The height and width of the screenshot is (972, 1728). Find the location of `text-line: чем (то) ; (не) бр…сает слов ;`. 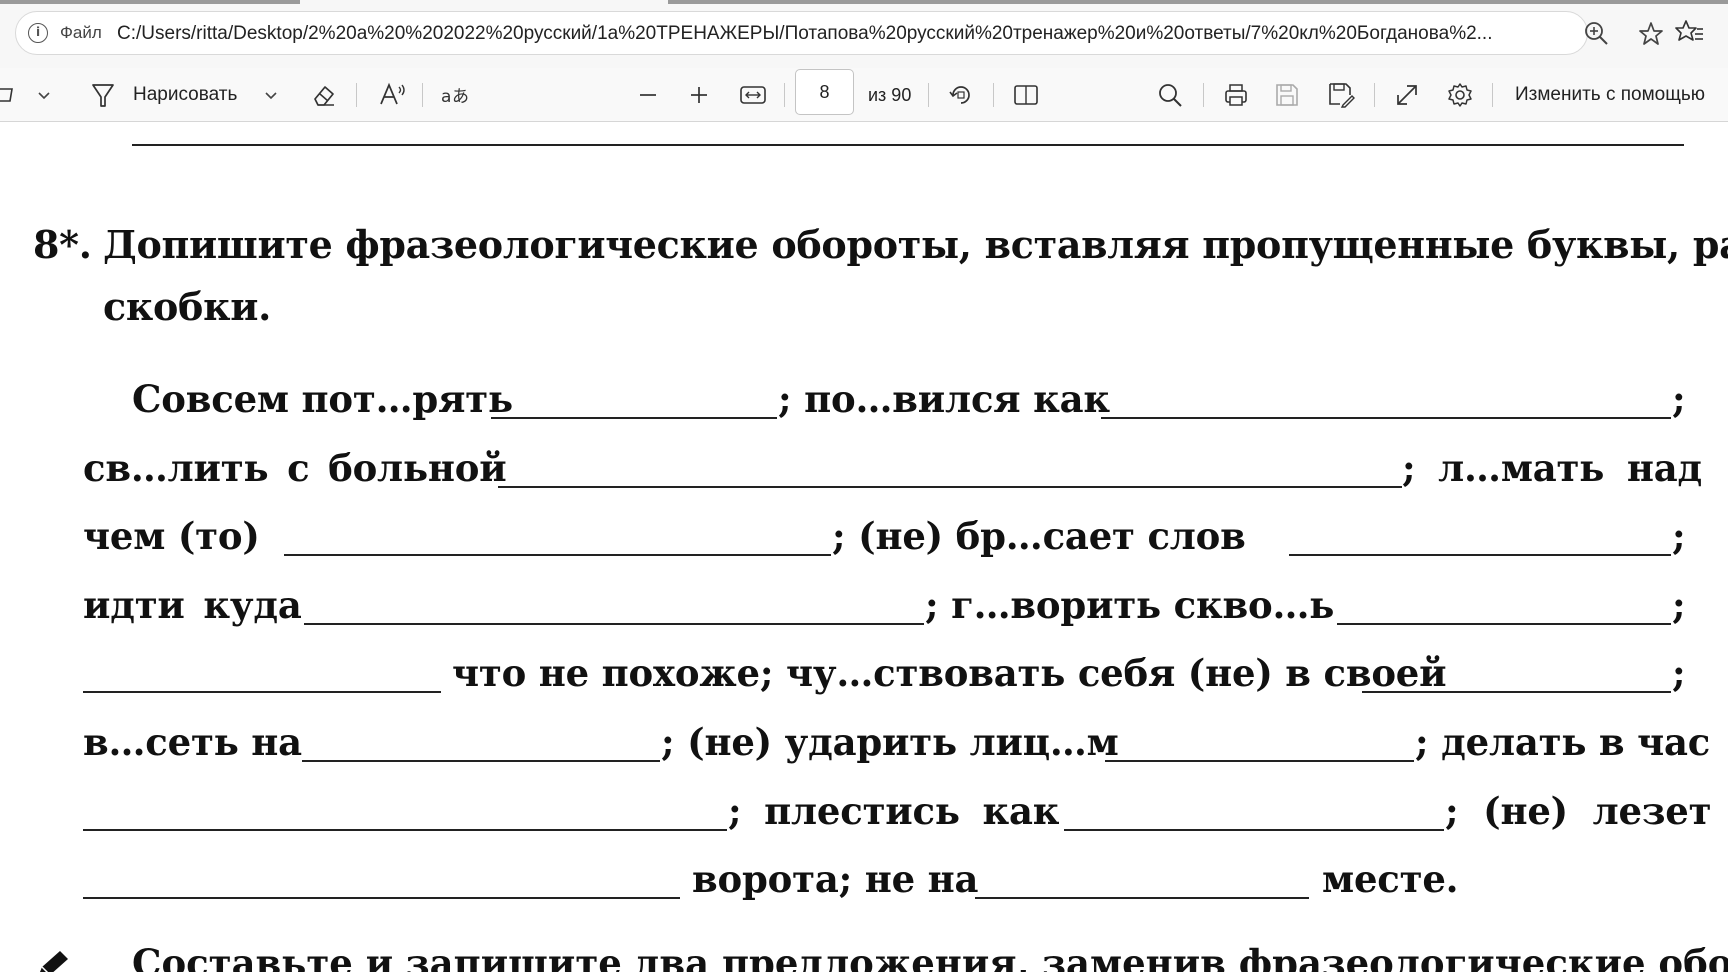

text-line: чем (то) ; (не) бр…сает слов ; is located at coordinates (864, 537).